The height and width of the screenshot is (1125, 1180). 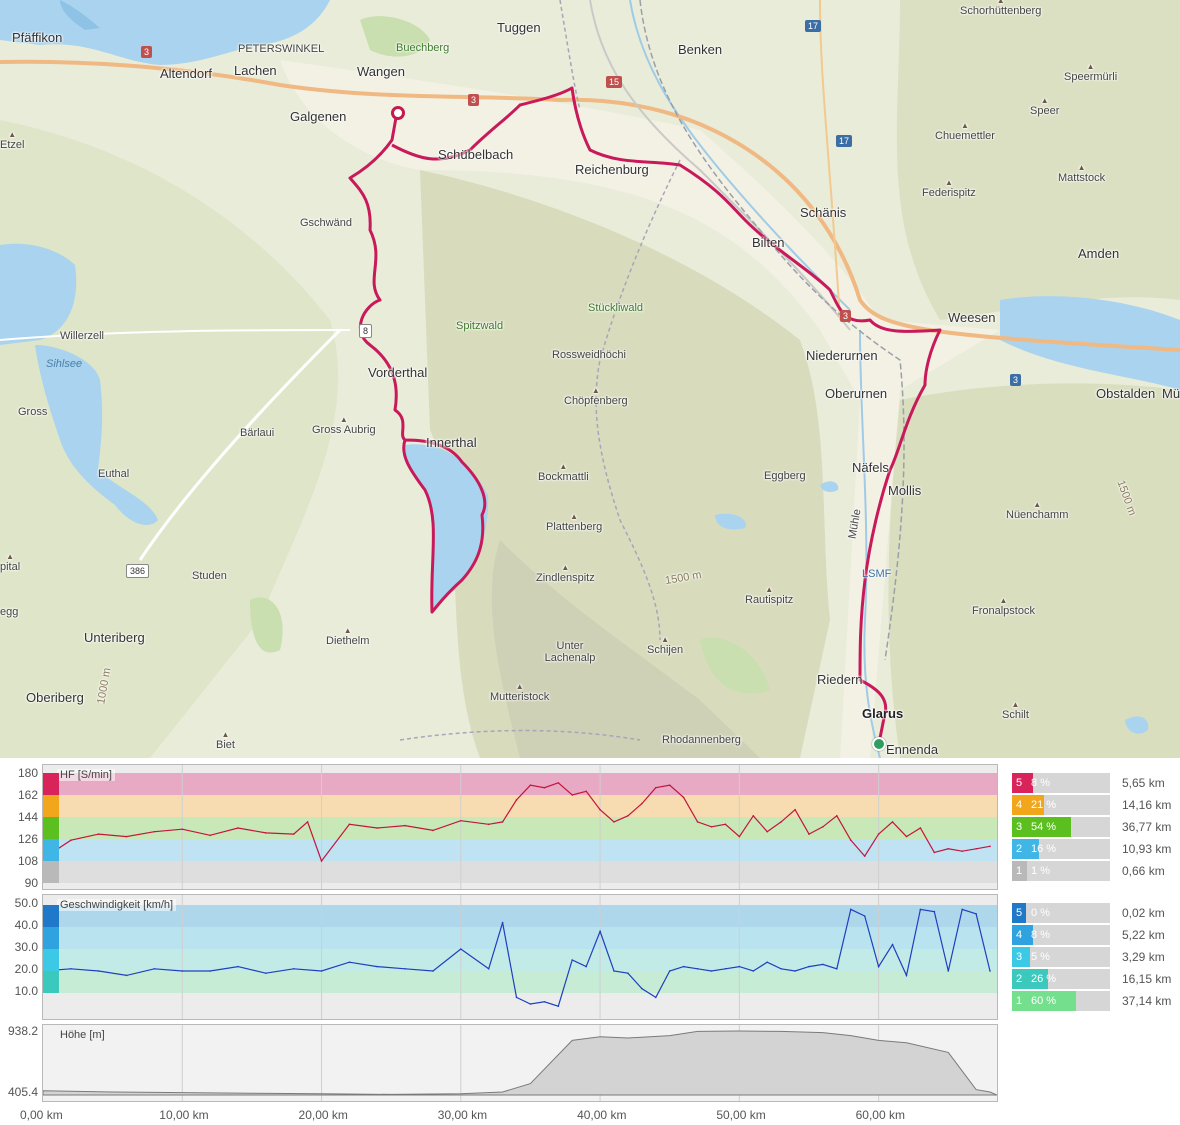 I want to click on speed-line, so click(x=517, y=957).